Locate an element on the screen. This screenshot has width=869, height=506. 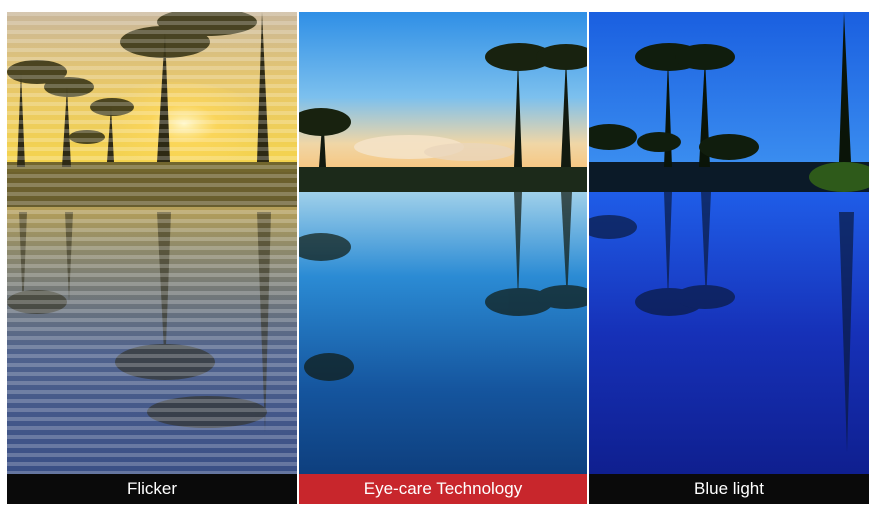
flicker-label: Flicker is located at coordinates (152, 489).